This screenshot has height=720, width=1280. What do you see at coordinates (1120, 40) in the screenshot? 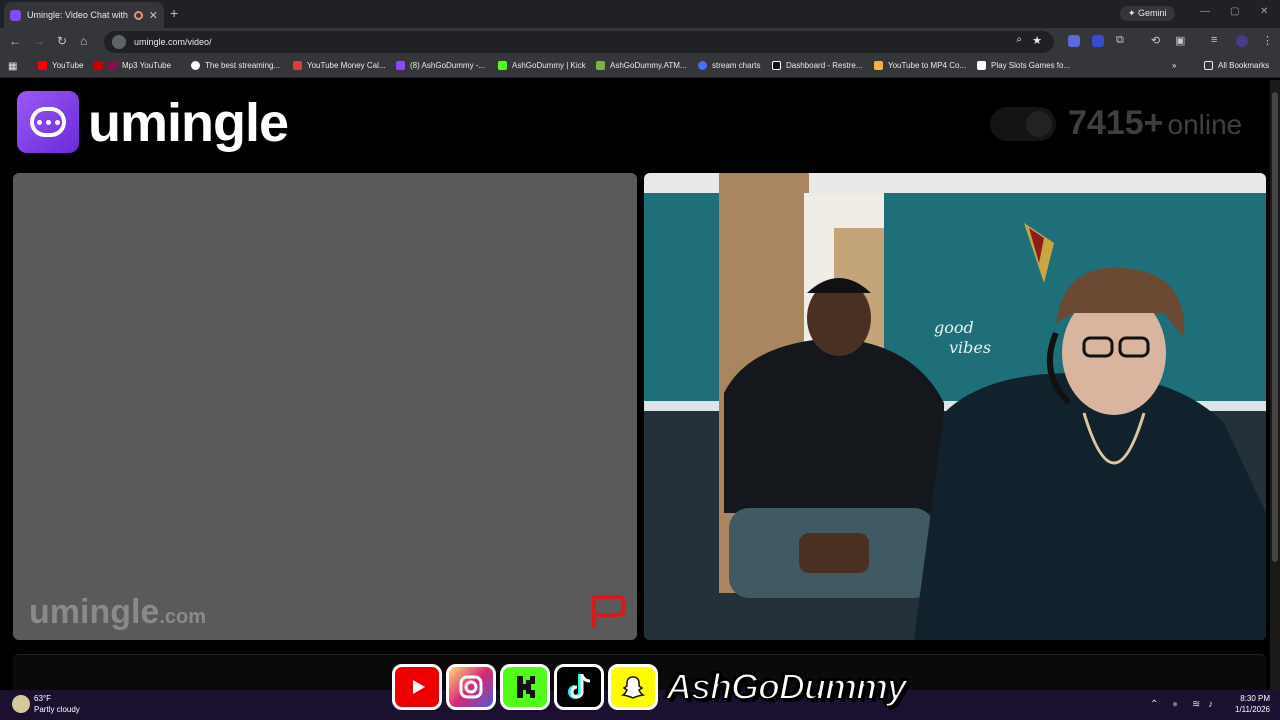
I see `extensions-puzzle-icon: ⧉` at bounding box center [1120, 40].